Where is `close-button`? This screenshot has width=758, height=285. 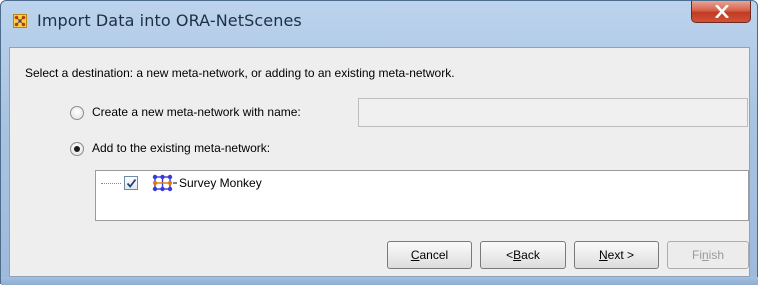
close-button is located at coordinates (721, 12).